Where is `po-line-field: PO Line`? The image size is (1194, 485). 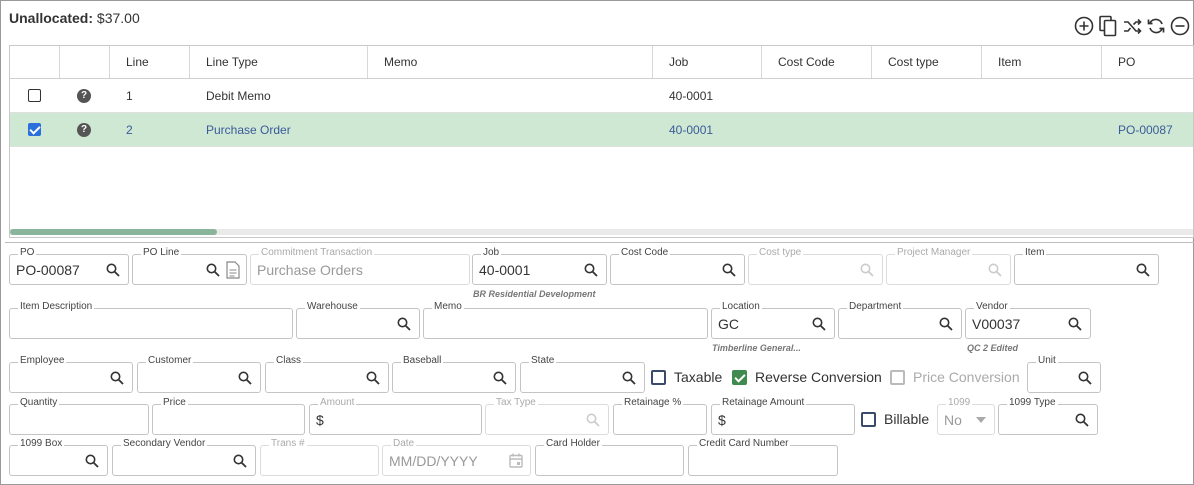 po-line-field: PO Line is located at coordinates (189, 266).